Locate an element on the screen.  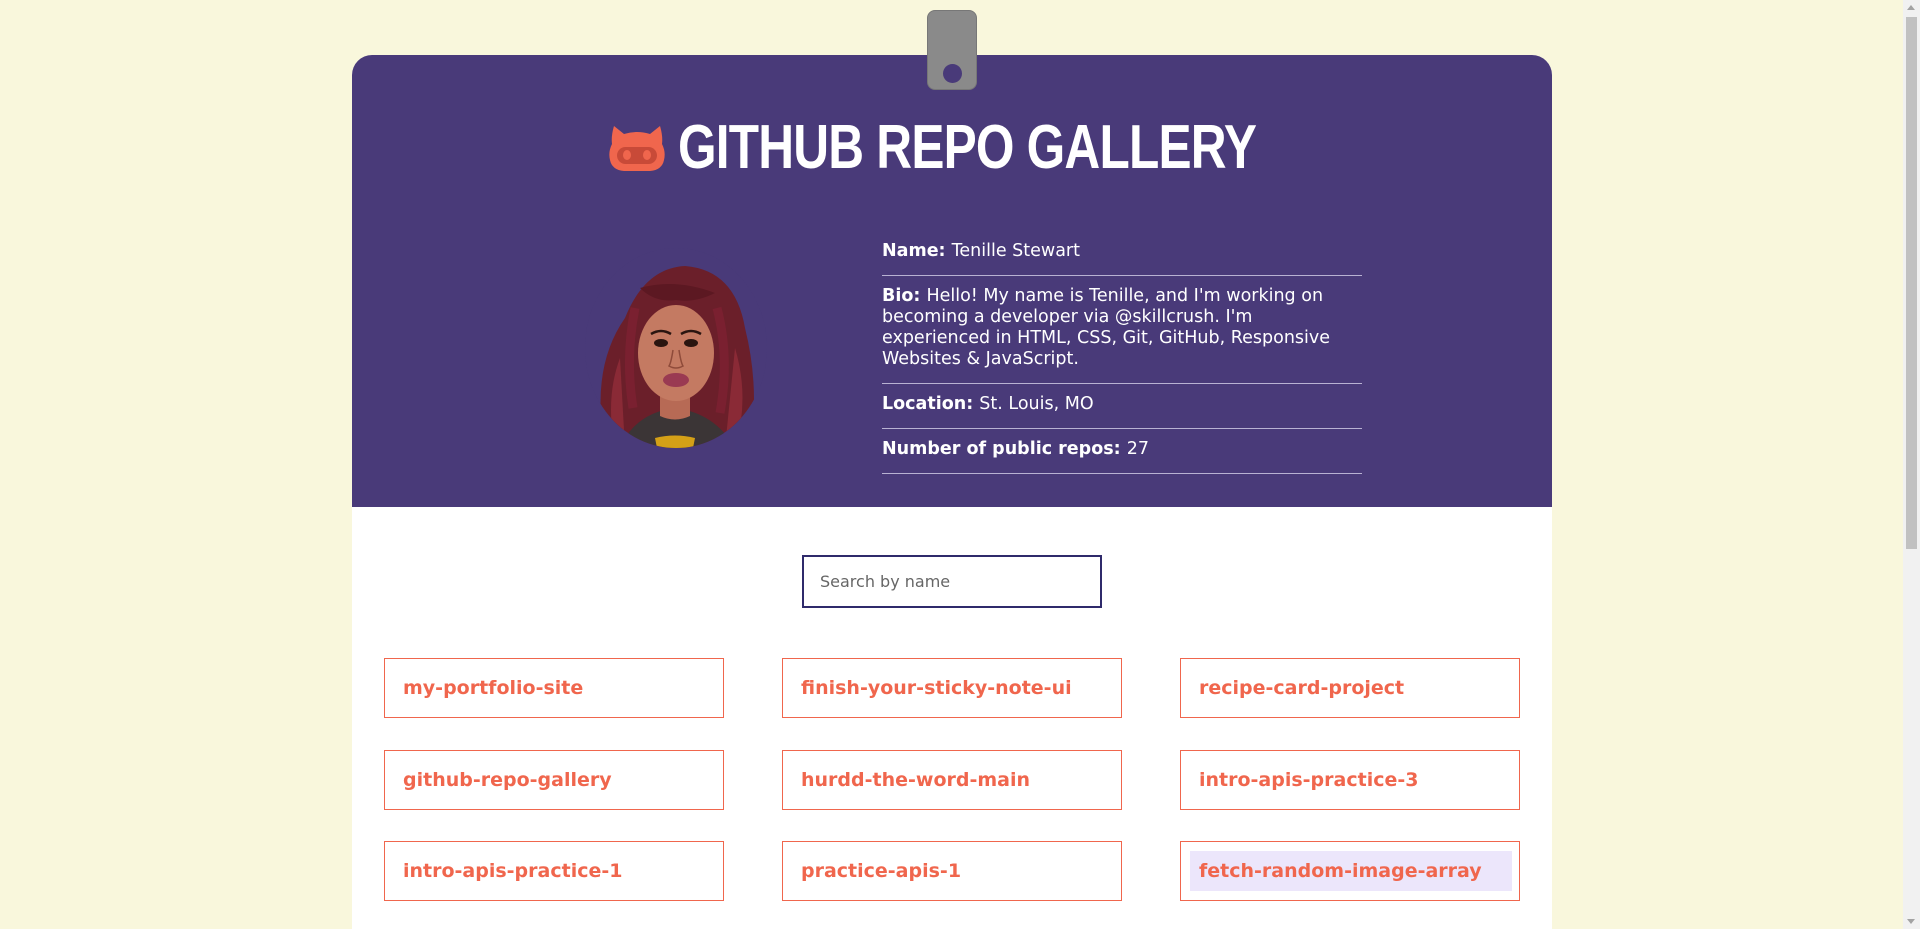
repo-name: hurdd-the-word-main is located at coordinates (916, 780).